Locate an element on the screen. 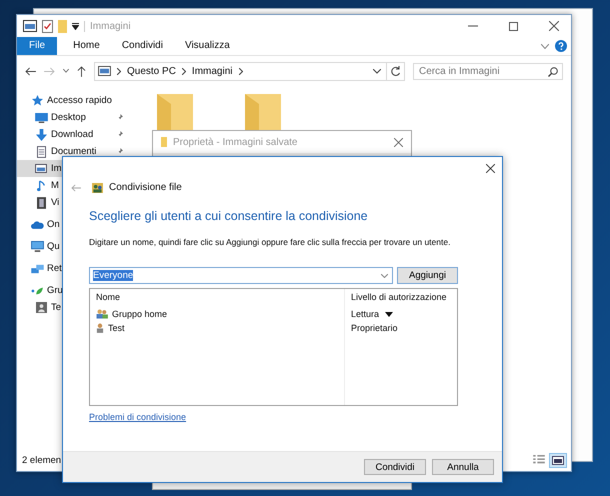 Image resolution: width=610 pixels, height=496 pixels. dialog-heading: Scegliere gli utenti a cui consentire la condivisione is located at coordinates (229, 216).